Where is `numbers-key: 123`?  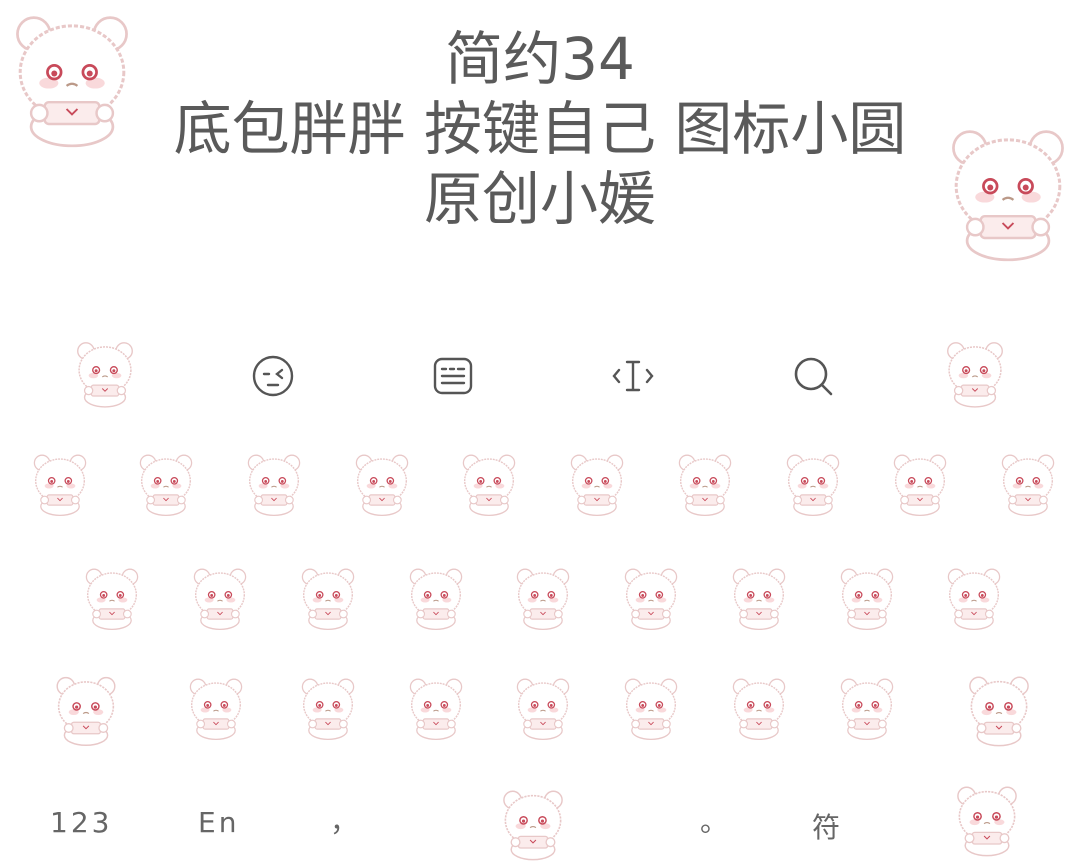 numbers-key: 123 is located at coordinates (81, 822).